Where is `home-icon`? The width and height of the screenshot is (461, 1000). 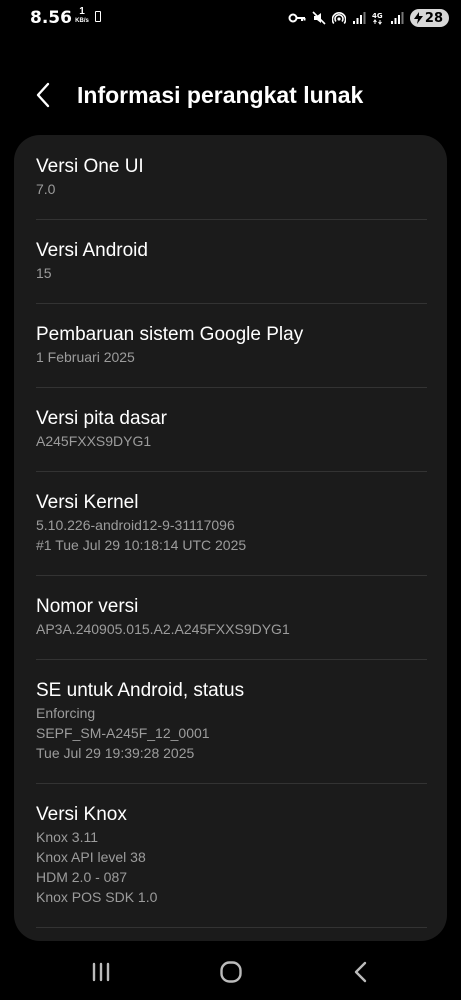 home-icon is located at coordinates (231, 972).